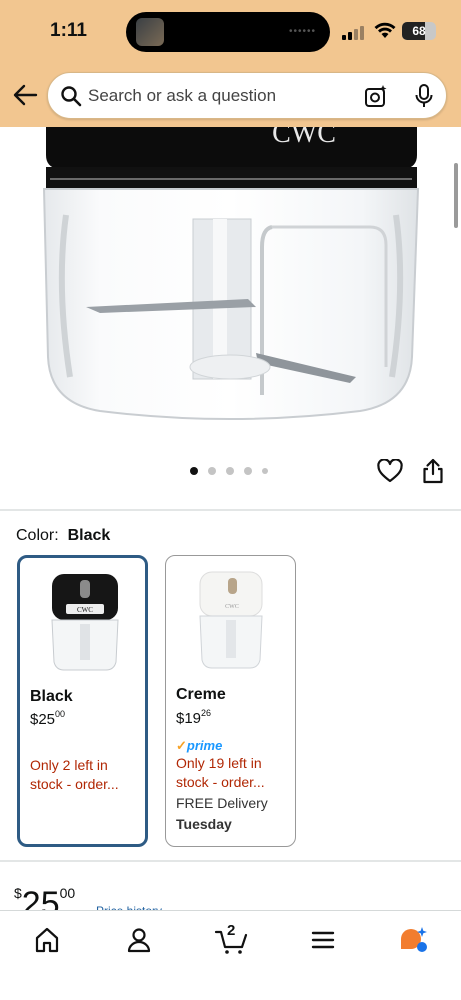 The image size is (461, 1000). I want to click on status-bar: 1:11 •••••• 68, so click(230, 31).